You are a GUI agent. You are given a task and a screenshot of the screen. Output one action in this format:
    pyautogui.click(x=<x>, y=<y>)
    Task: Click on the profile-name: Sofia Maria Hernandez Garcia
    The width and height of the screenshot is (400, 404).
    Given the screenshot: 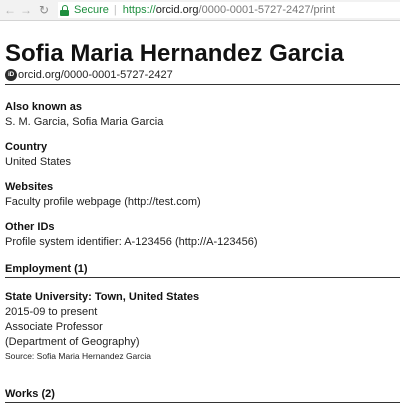 What is the action you would take?
    pyautogui.click(x=174, y=53)
    